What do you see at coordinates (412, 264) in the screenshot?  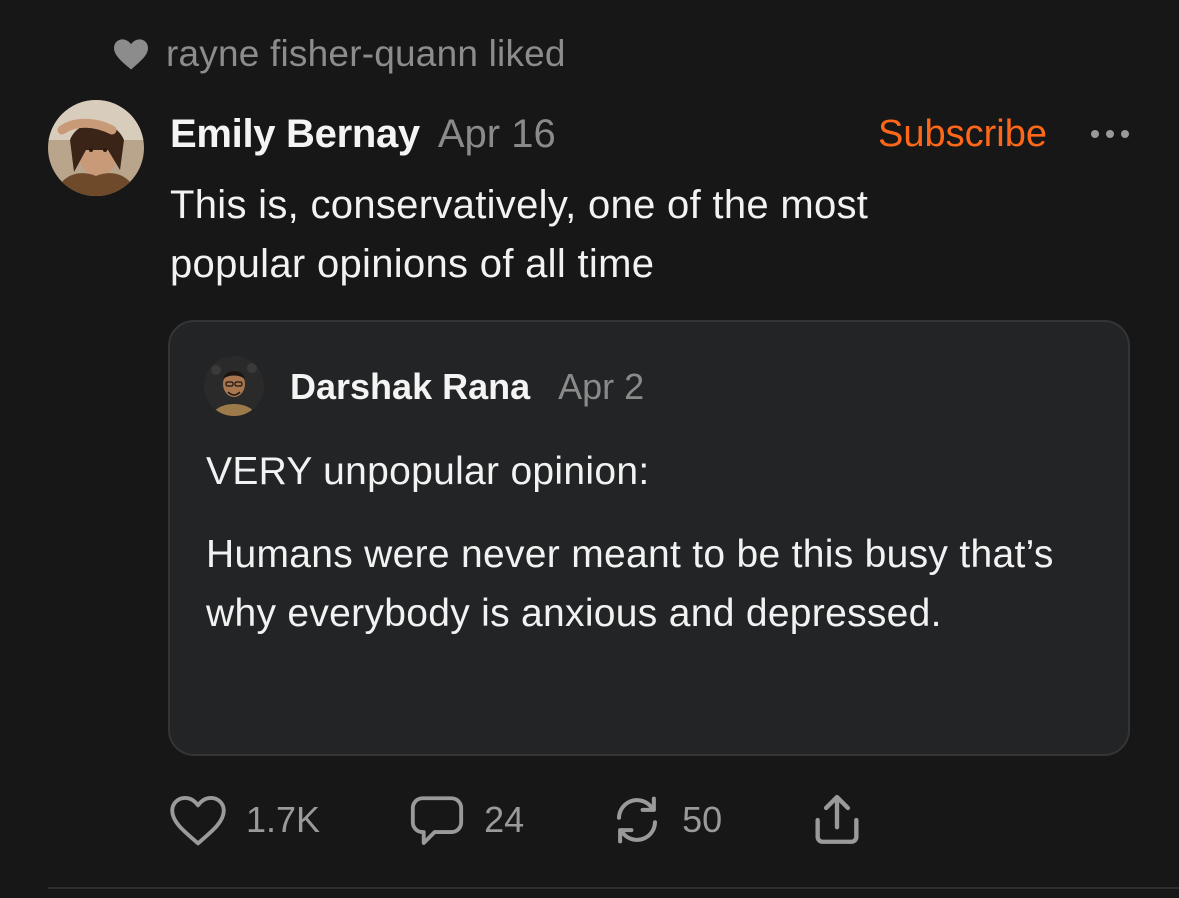 I see `post-body-line: popular opinions of all time` at bounding box center [412, 264].